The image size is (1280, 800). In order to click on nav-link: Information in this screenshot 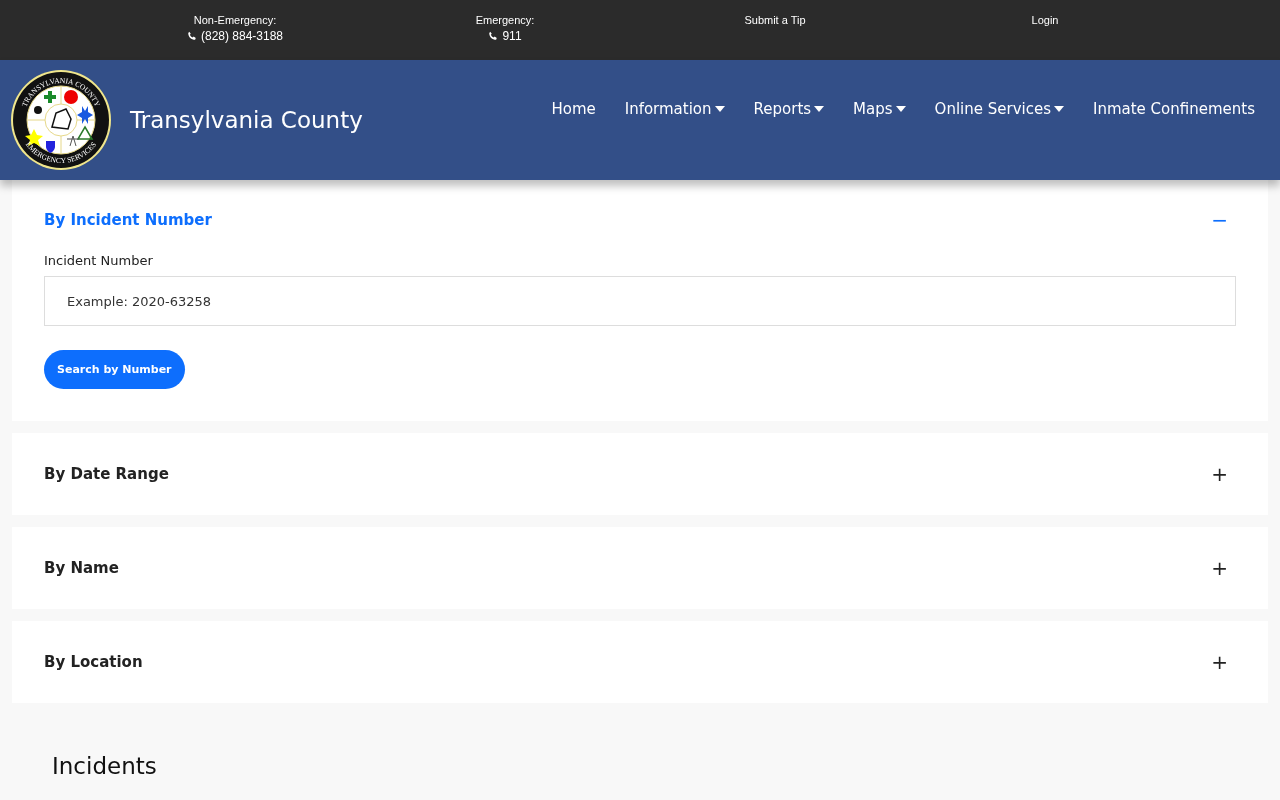, I will do `click(673, 109)`.